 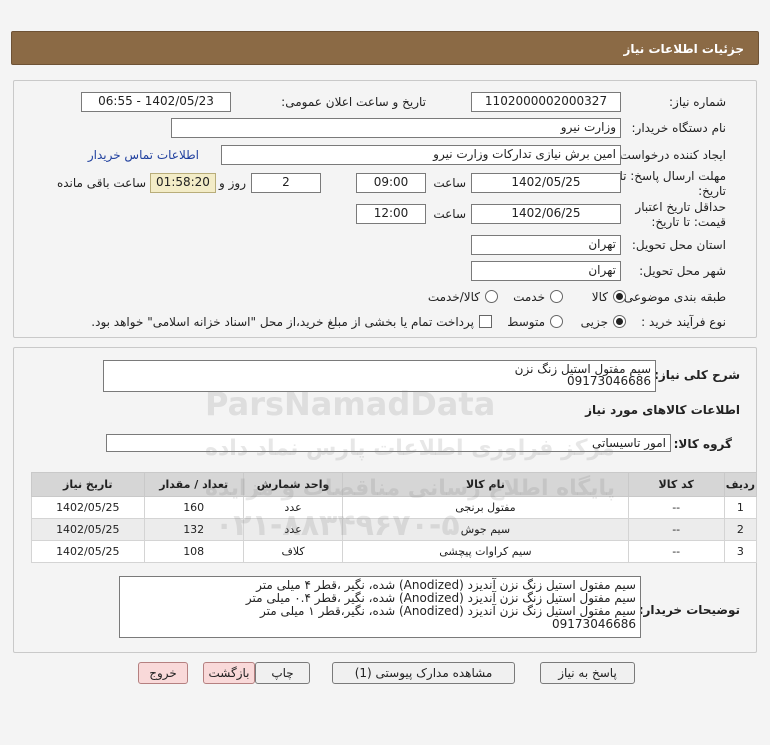 What do you see at coordinates (740, 484) in the screenshot?
I see `col-row: ردیف` at bounding box center [740, 484].